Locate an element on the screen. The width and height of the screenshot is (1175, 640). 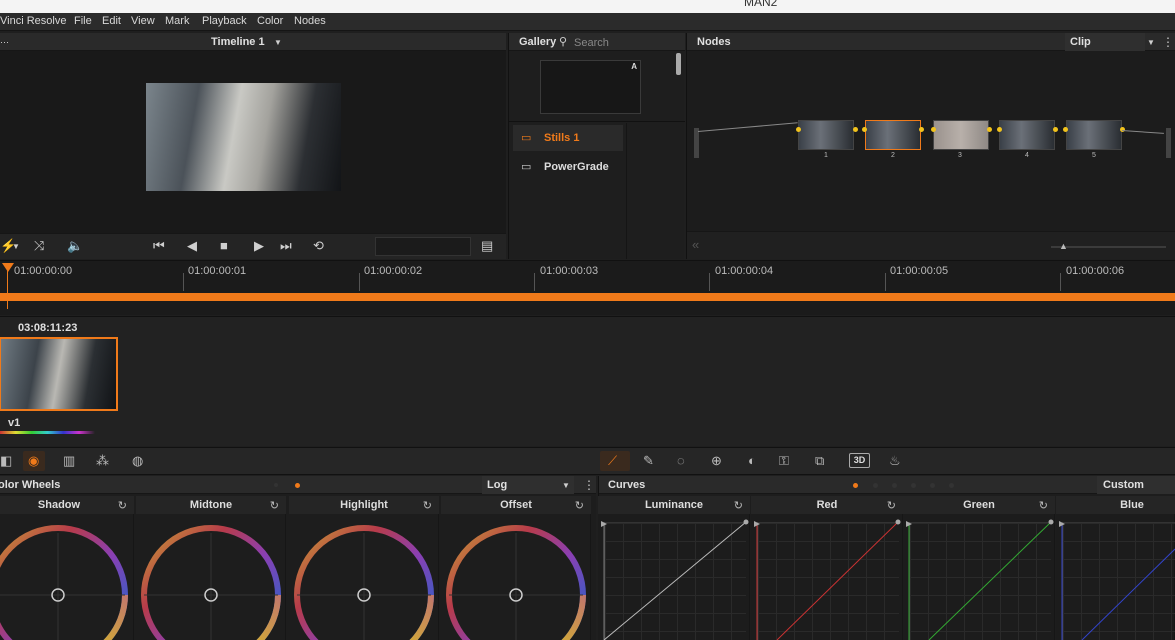
title-bar: MAN2 is located at coordinates (587, 6).